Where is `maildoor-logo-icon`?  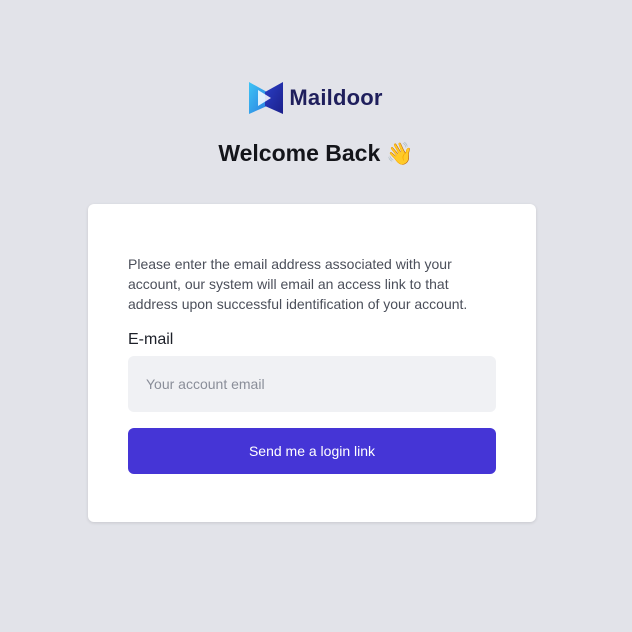 maildoor-logo-icon is located at coordinates (266, 98).